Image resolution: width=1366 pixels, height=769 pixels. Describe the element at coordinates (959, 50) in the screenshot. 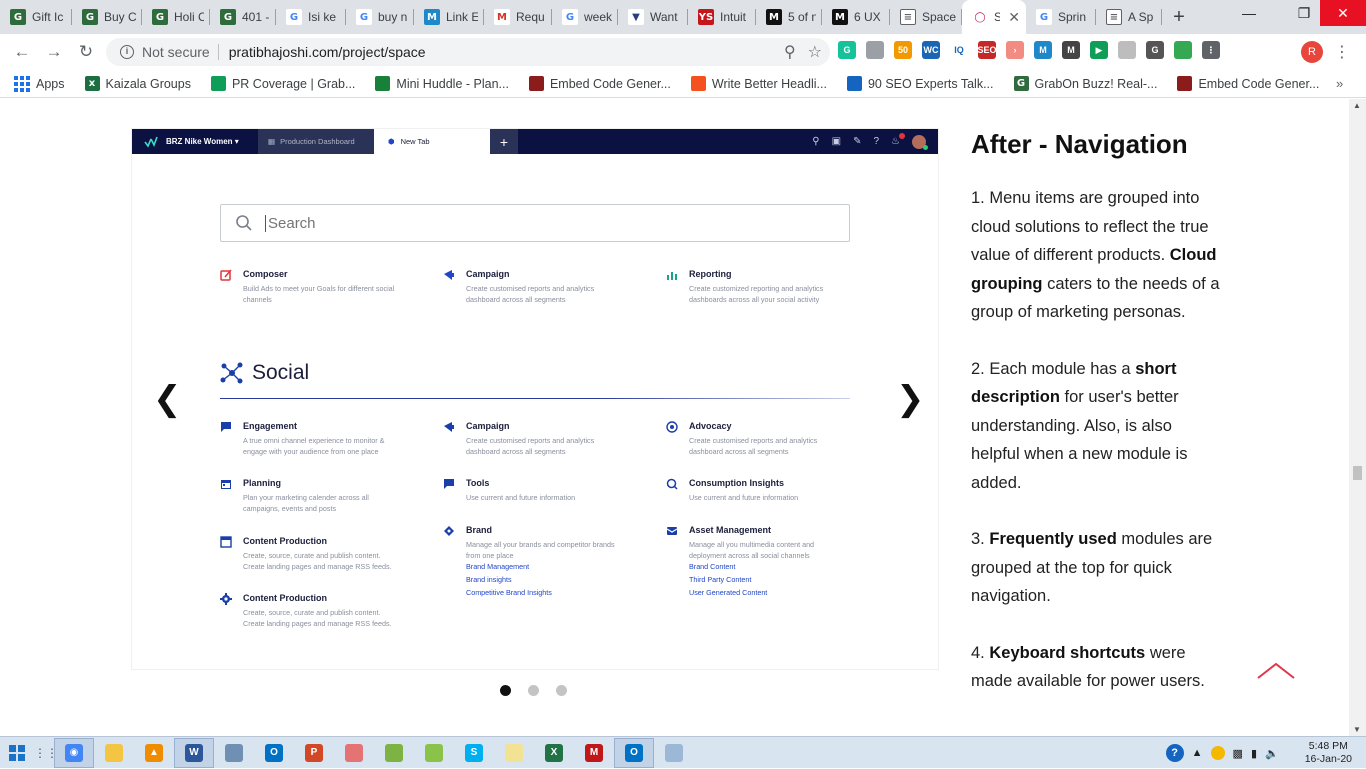

I see `iq-icon: IQ` at that location.